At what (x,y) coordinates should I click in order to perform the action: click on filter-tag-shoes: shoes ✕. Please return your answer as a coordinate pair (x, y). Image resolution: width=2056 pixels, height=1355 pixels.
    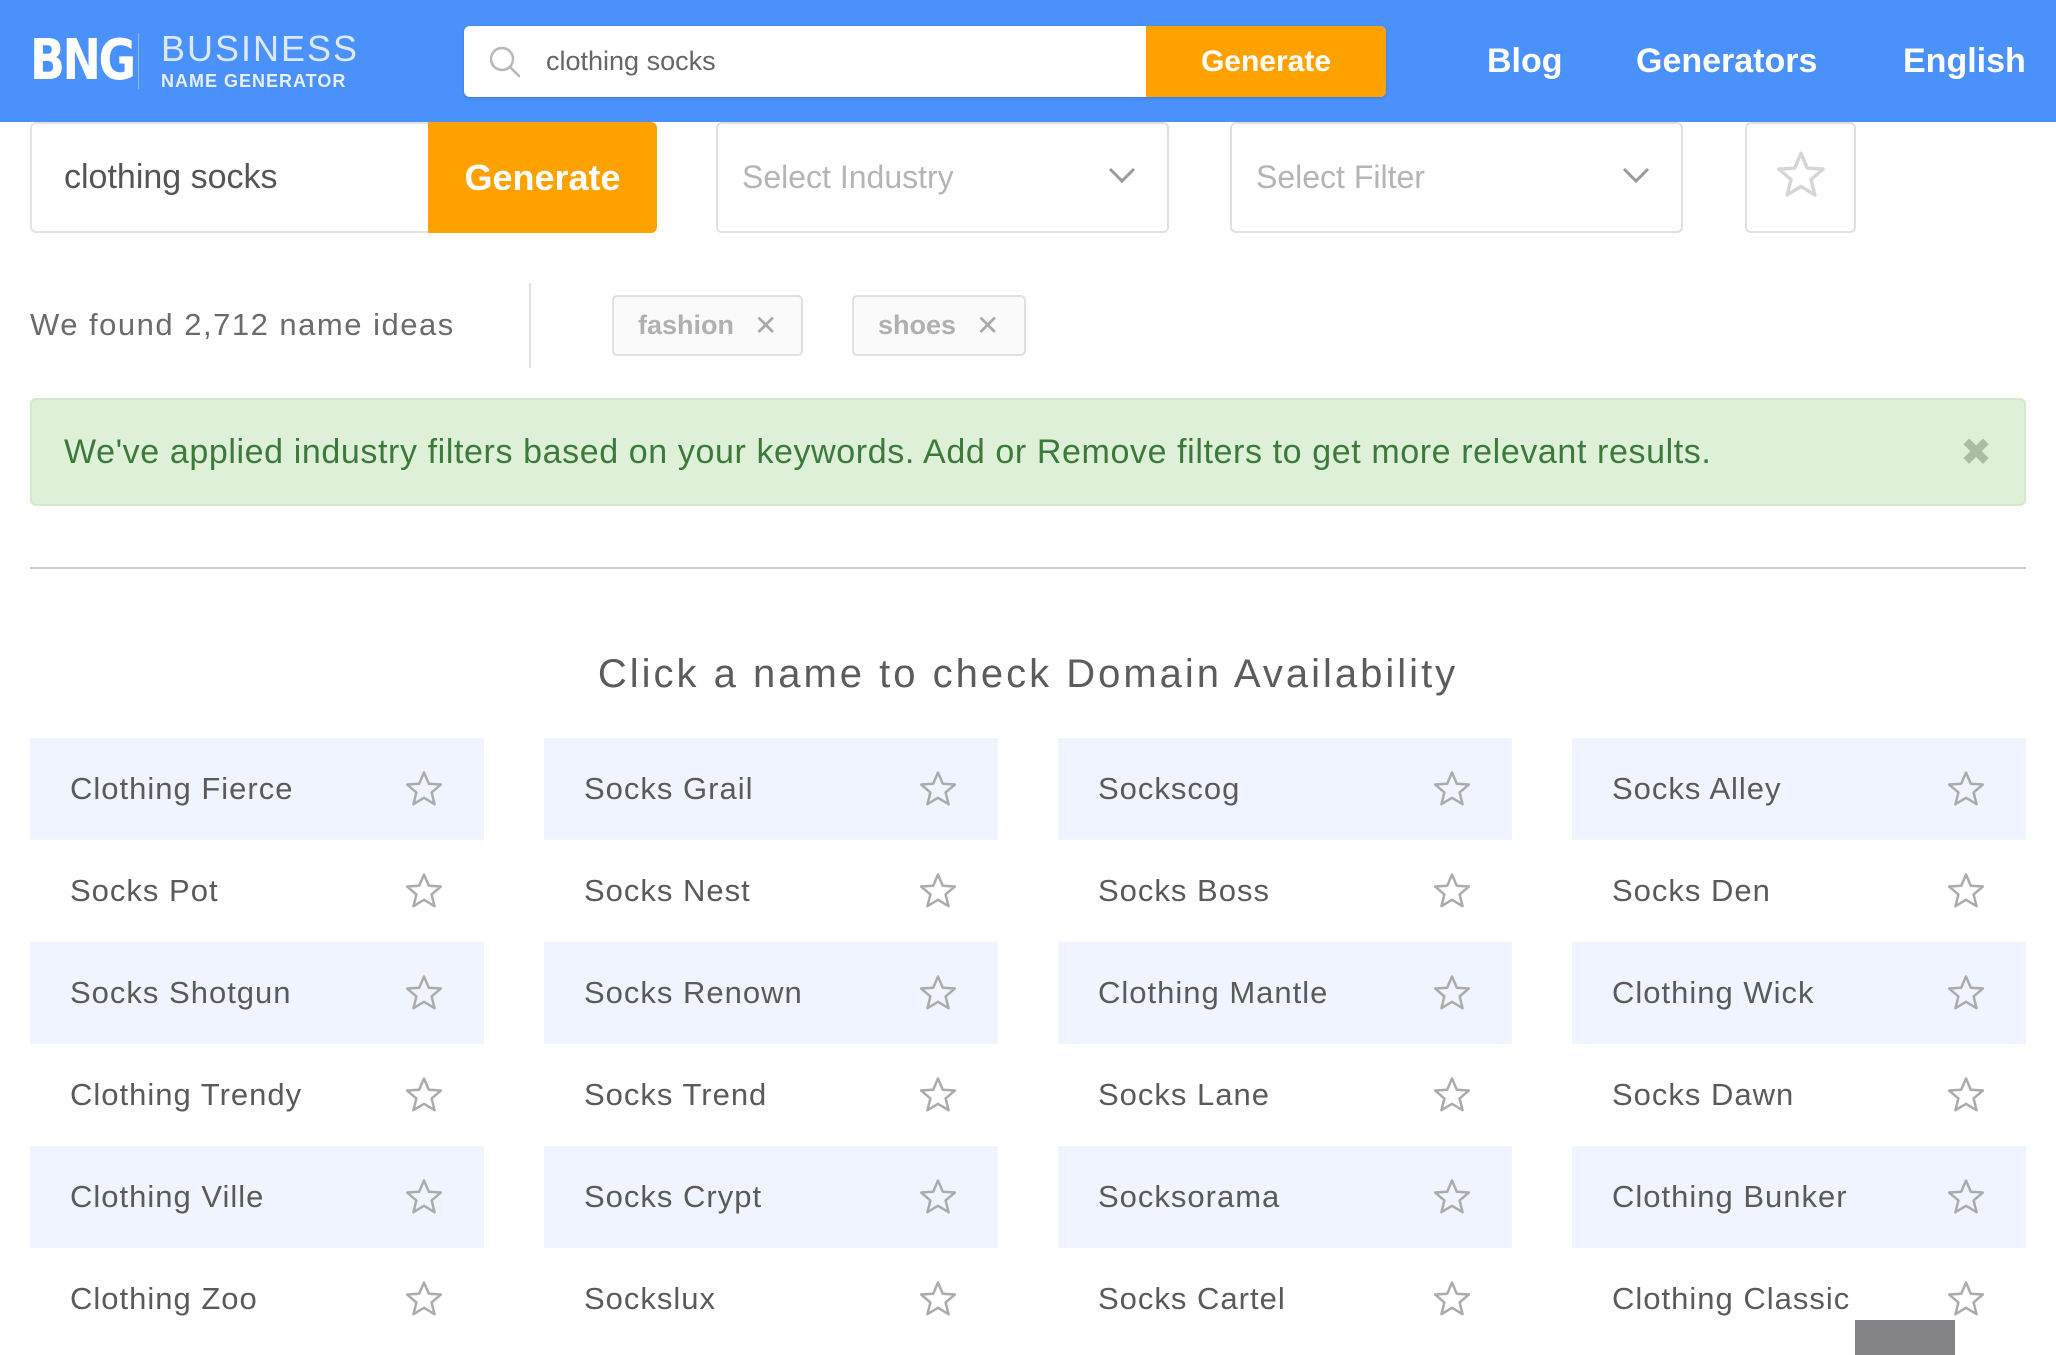
    Looking at the image, I should click on (939, 325).